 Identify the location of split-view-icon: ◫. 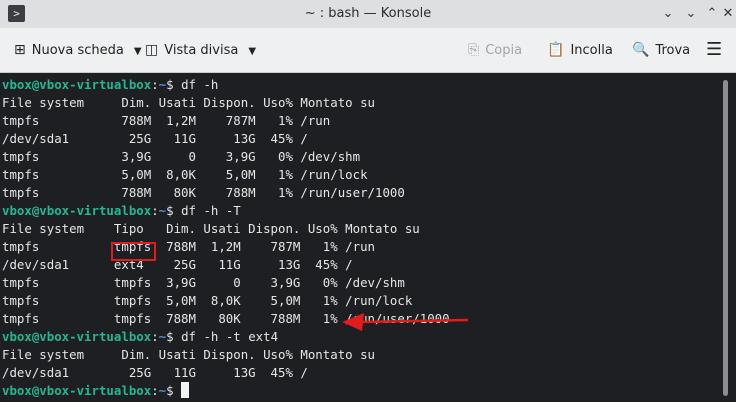
(152, 50).